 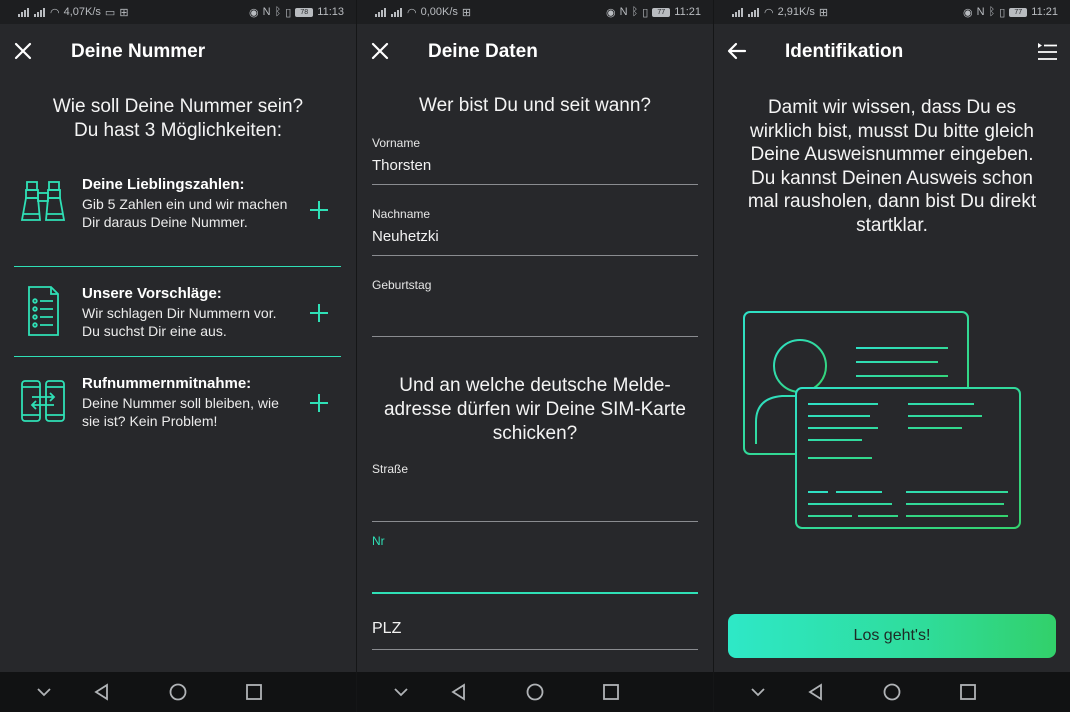 I want to click on field-placeholder: PLZ, so click(x=387, y=628).